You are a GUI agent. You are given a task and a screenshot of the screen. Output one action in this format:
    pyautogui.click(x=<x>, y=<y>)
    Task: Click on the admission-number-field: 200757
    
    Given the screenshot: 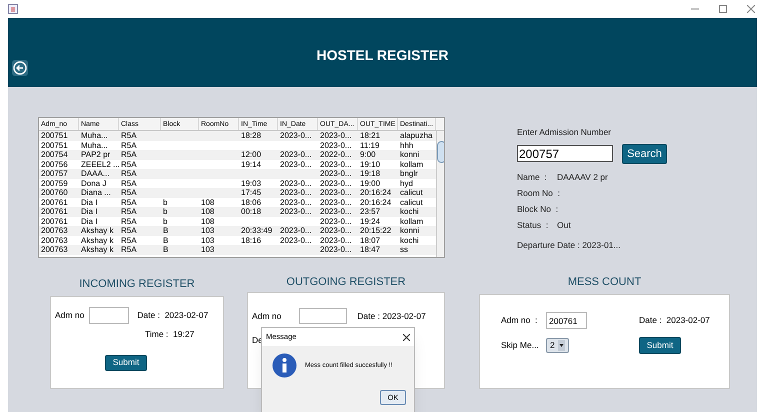 What is the action you would take?
    pyautogui.click(x=565, y=153)
    